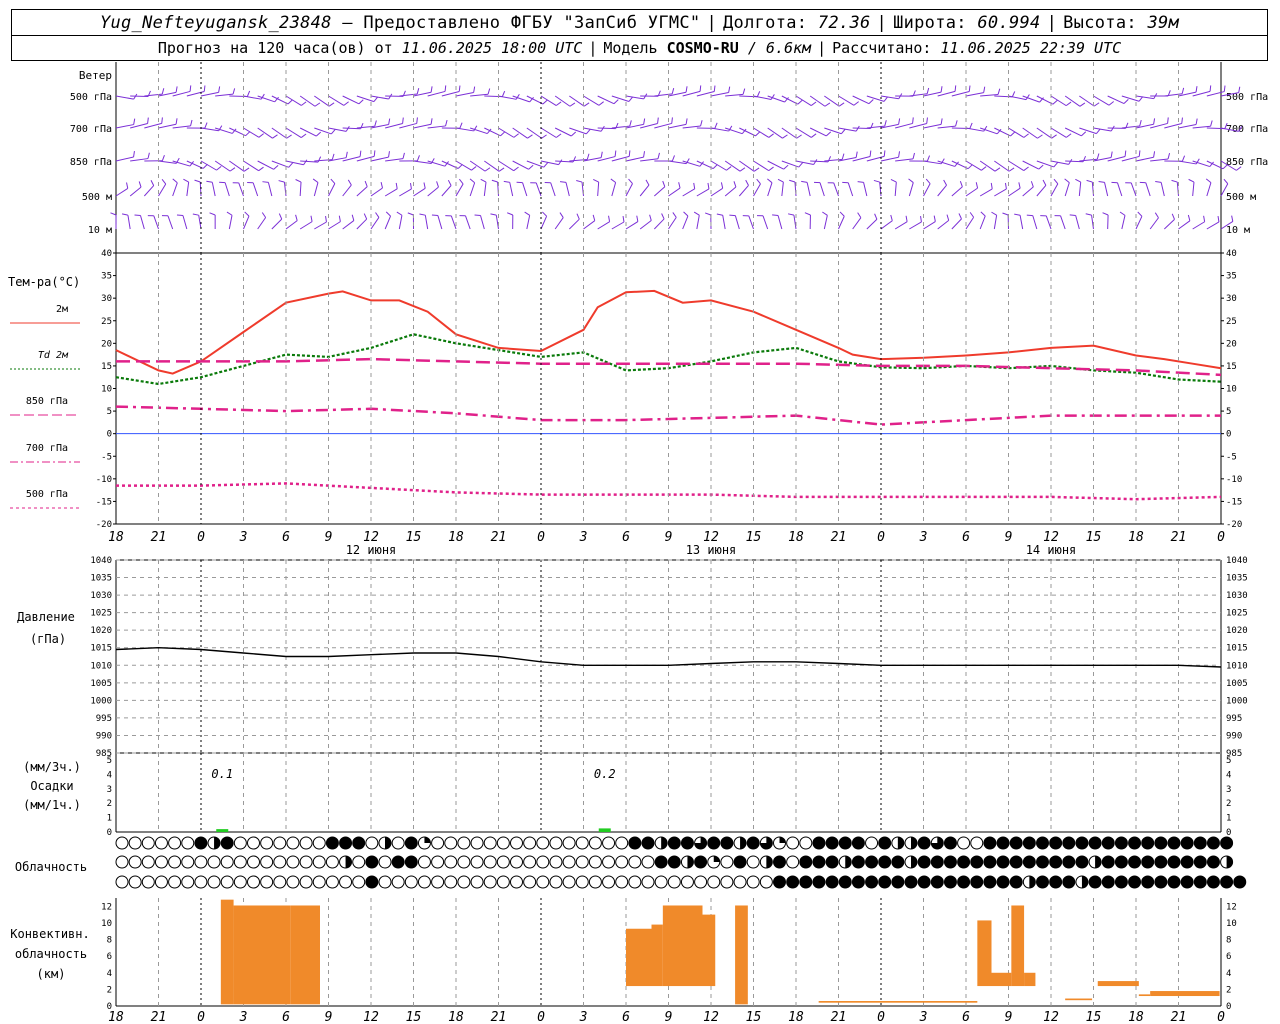 The image size is (1280, 1024). What do you see at coordinates (222, 830) in the screenshot?
I see `precip-bar` at bounding box center [222, 830].